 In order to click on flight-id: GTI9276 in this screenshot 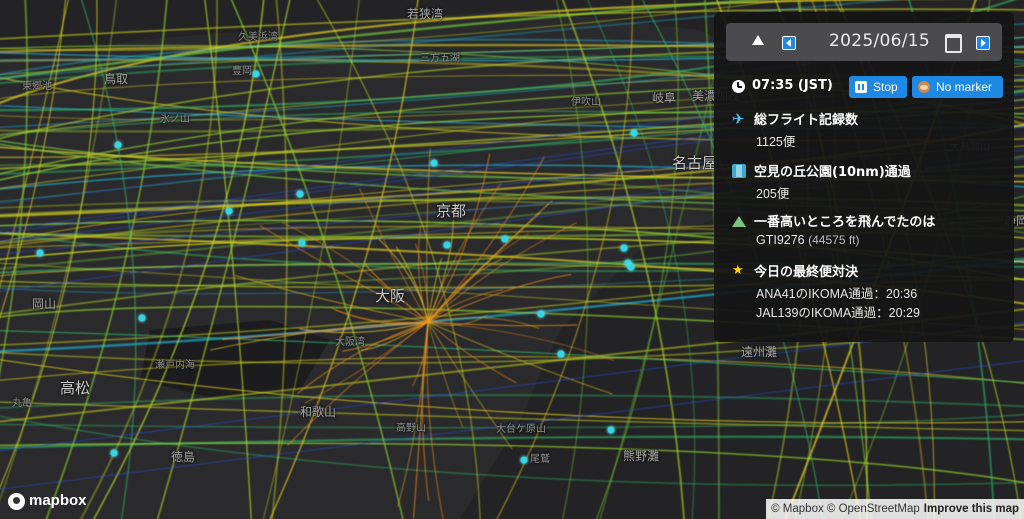, I will do `click(780, 240)`.